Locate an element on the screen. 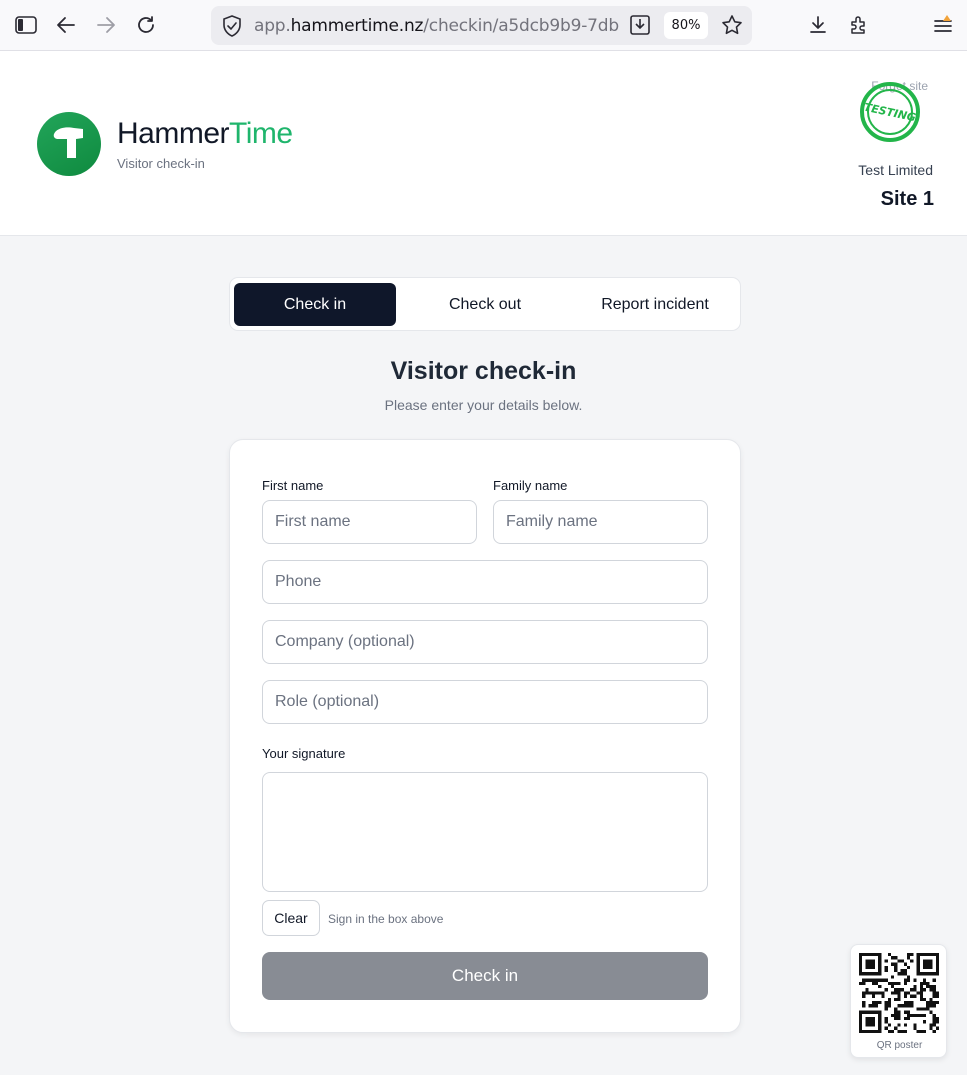  tab-check-out: Check out is located at coordinates (485, 304).